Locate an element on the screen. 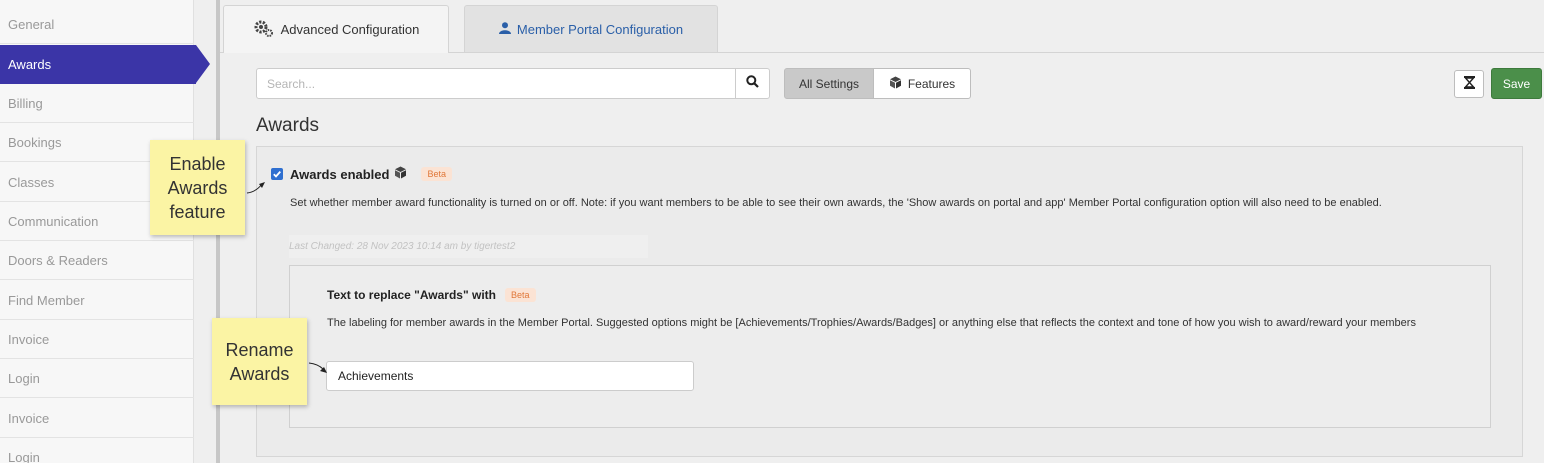 The height and width of the screenshot is (463, 1544). section-title: Awards is located at coordinates (288, 125).